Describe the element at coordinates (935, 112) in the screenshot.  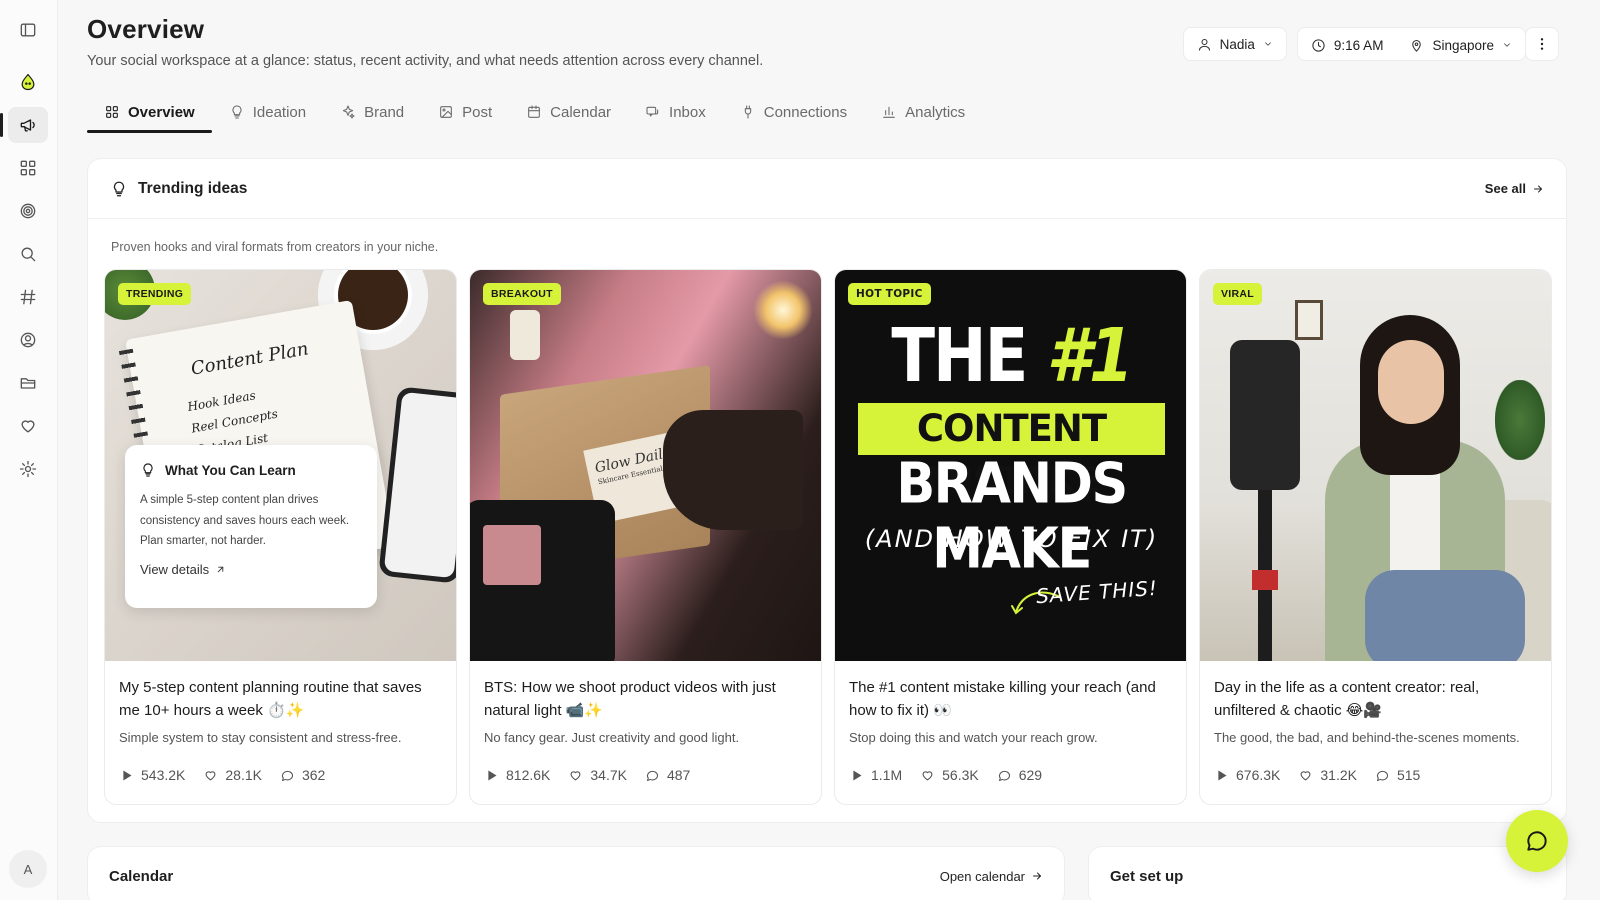
I see `tab-label: Analytics` at that location.